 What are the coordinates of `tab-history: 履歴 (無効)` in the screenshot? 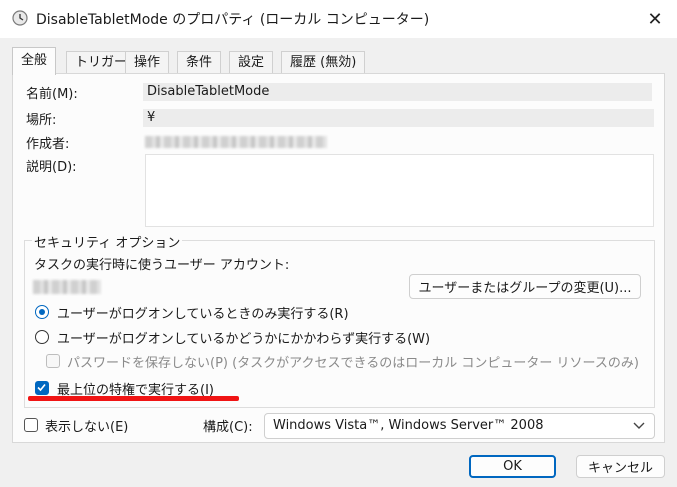 It's located at (323, 62).